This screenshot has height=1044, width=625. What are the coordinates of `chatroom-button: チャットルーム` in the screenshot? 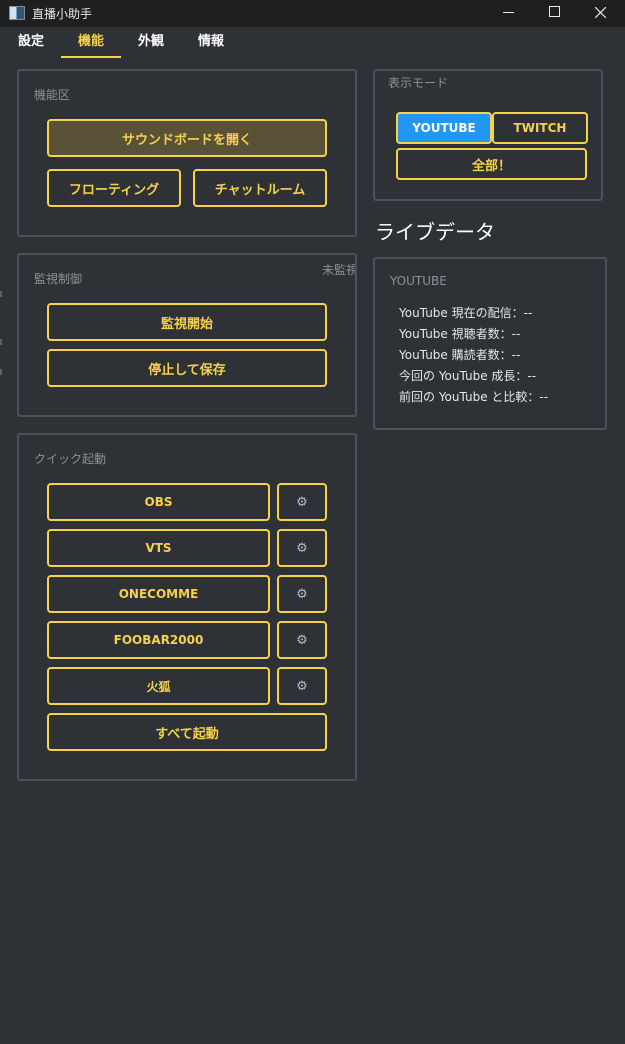 It's located at (260, 188).